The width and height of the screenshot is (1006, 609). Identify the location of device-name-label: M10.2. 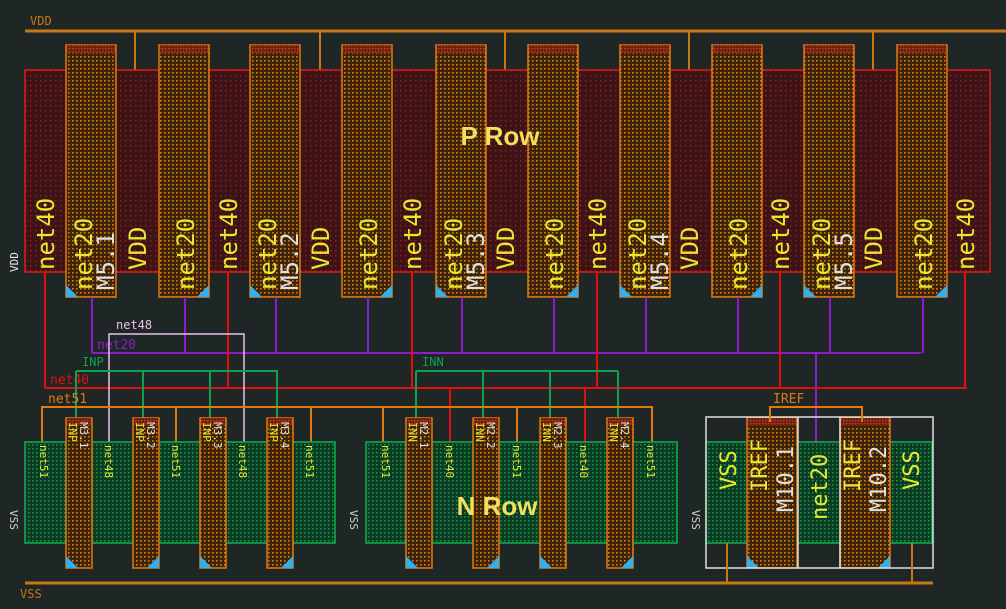
(879, 479).